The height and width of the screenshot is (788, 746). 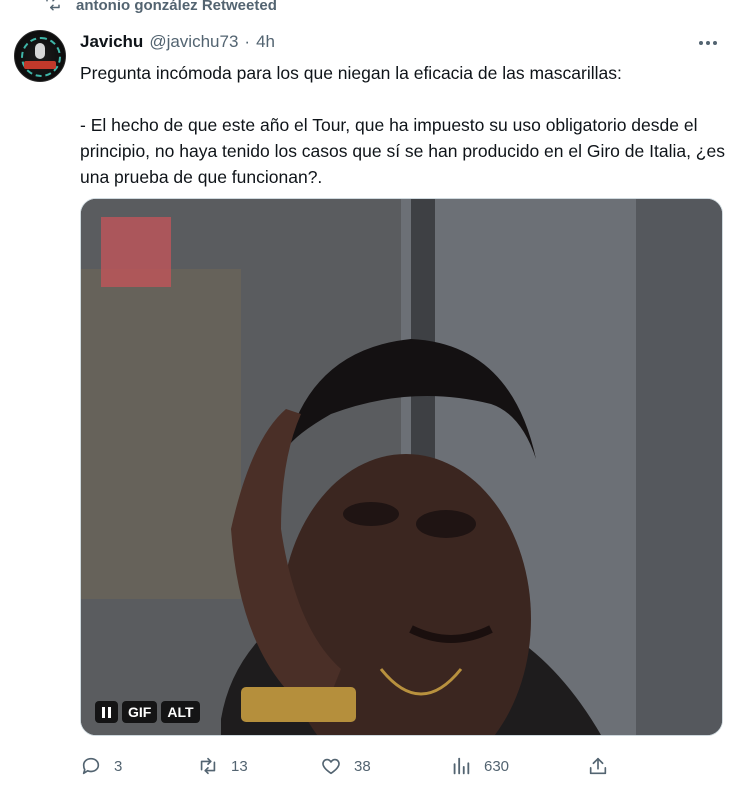 What do you see at coordinates (140, 712) in the screenshot?
I see `gif-badge: GIF` at bounding box center [140, 712].